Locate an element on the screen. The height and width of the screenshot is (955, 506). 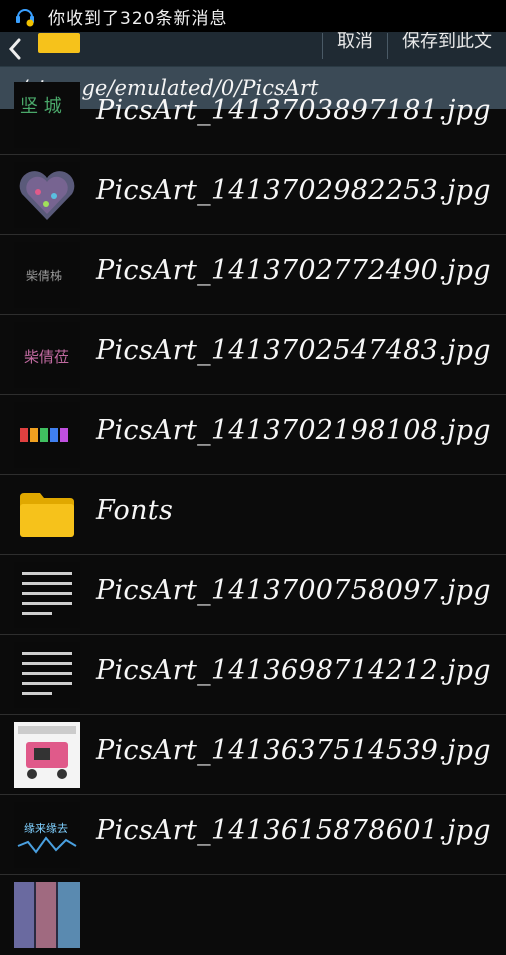
svg-text: 柴倩莅 is located at coordinates (46, 357).